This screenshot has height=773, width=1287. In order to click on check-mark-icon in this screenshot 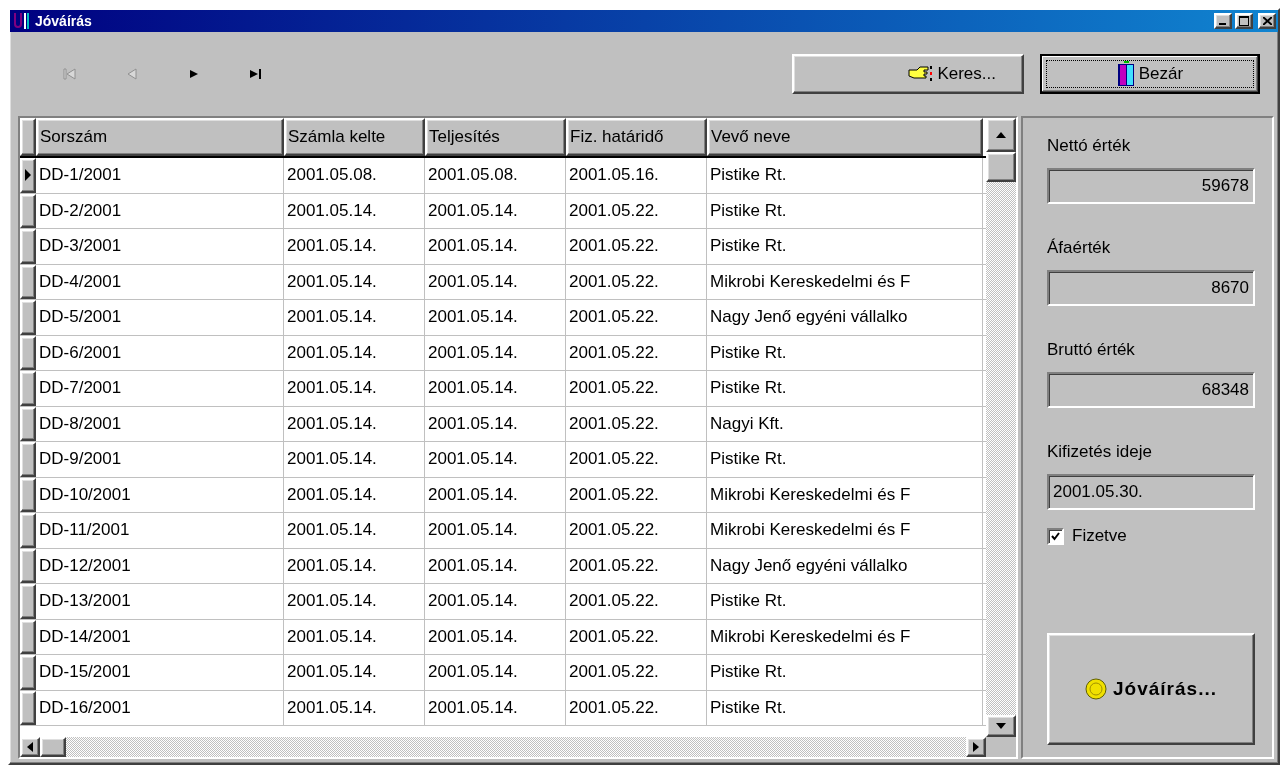, I will do `click(1055, 536)`.